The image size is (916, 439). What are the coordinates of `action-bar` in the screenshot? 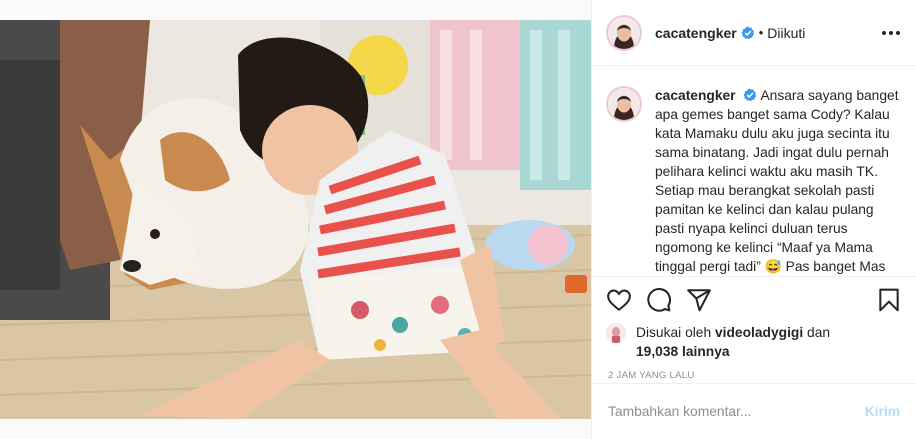 It's located at (754, 300).